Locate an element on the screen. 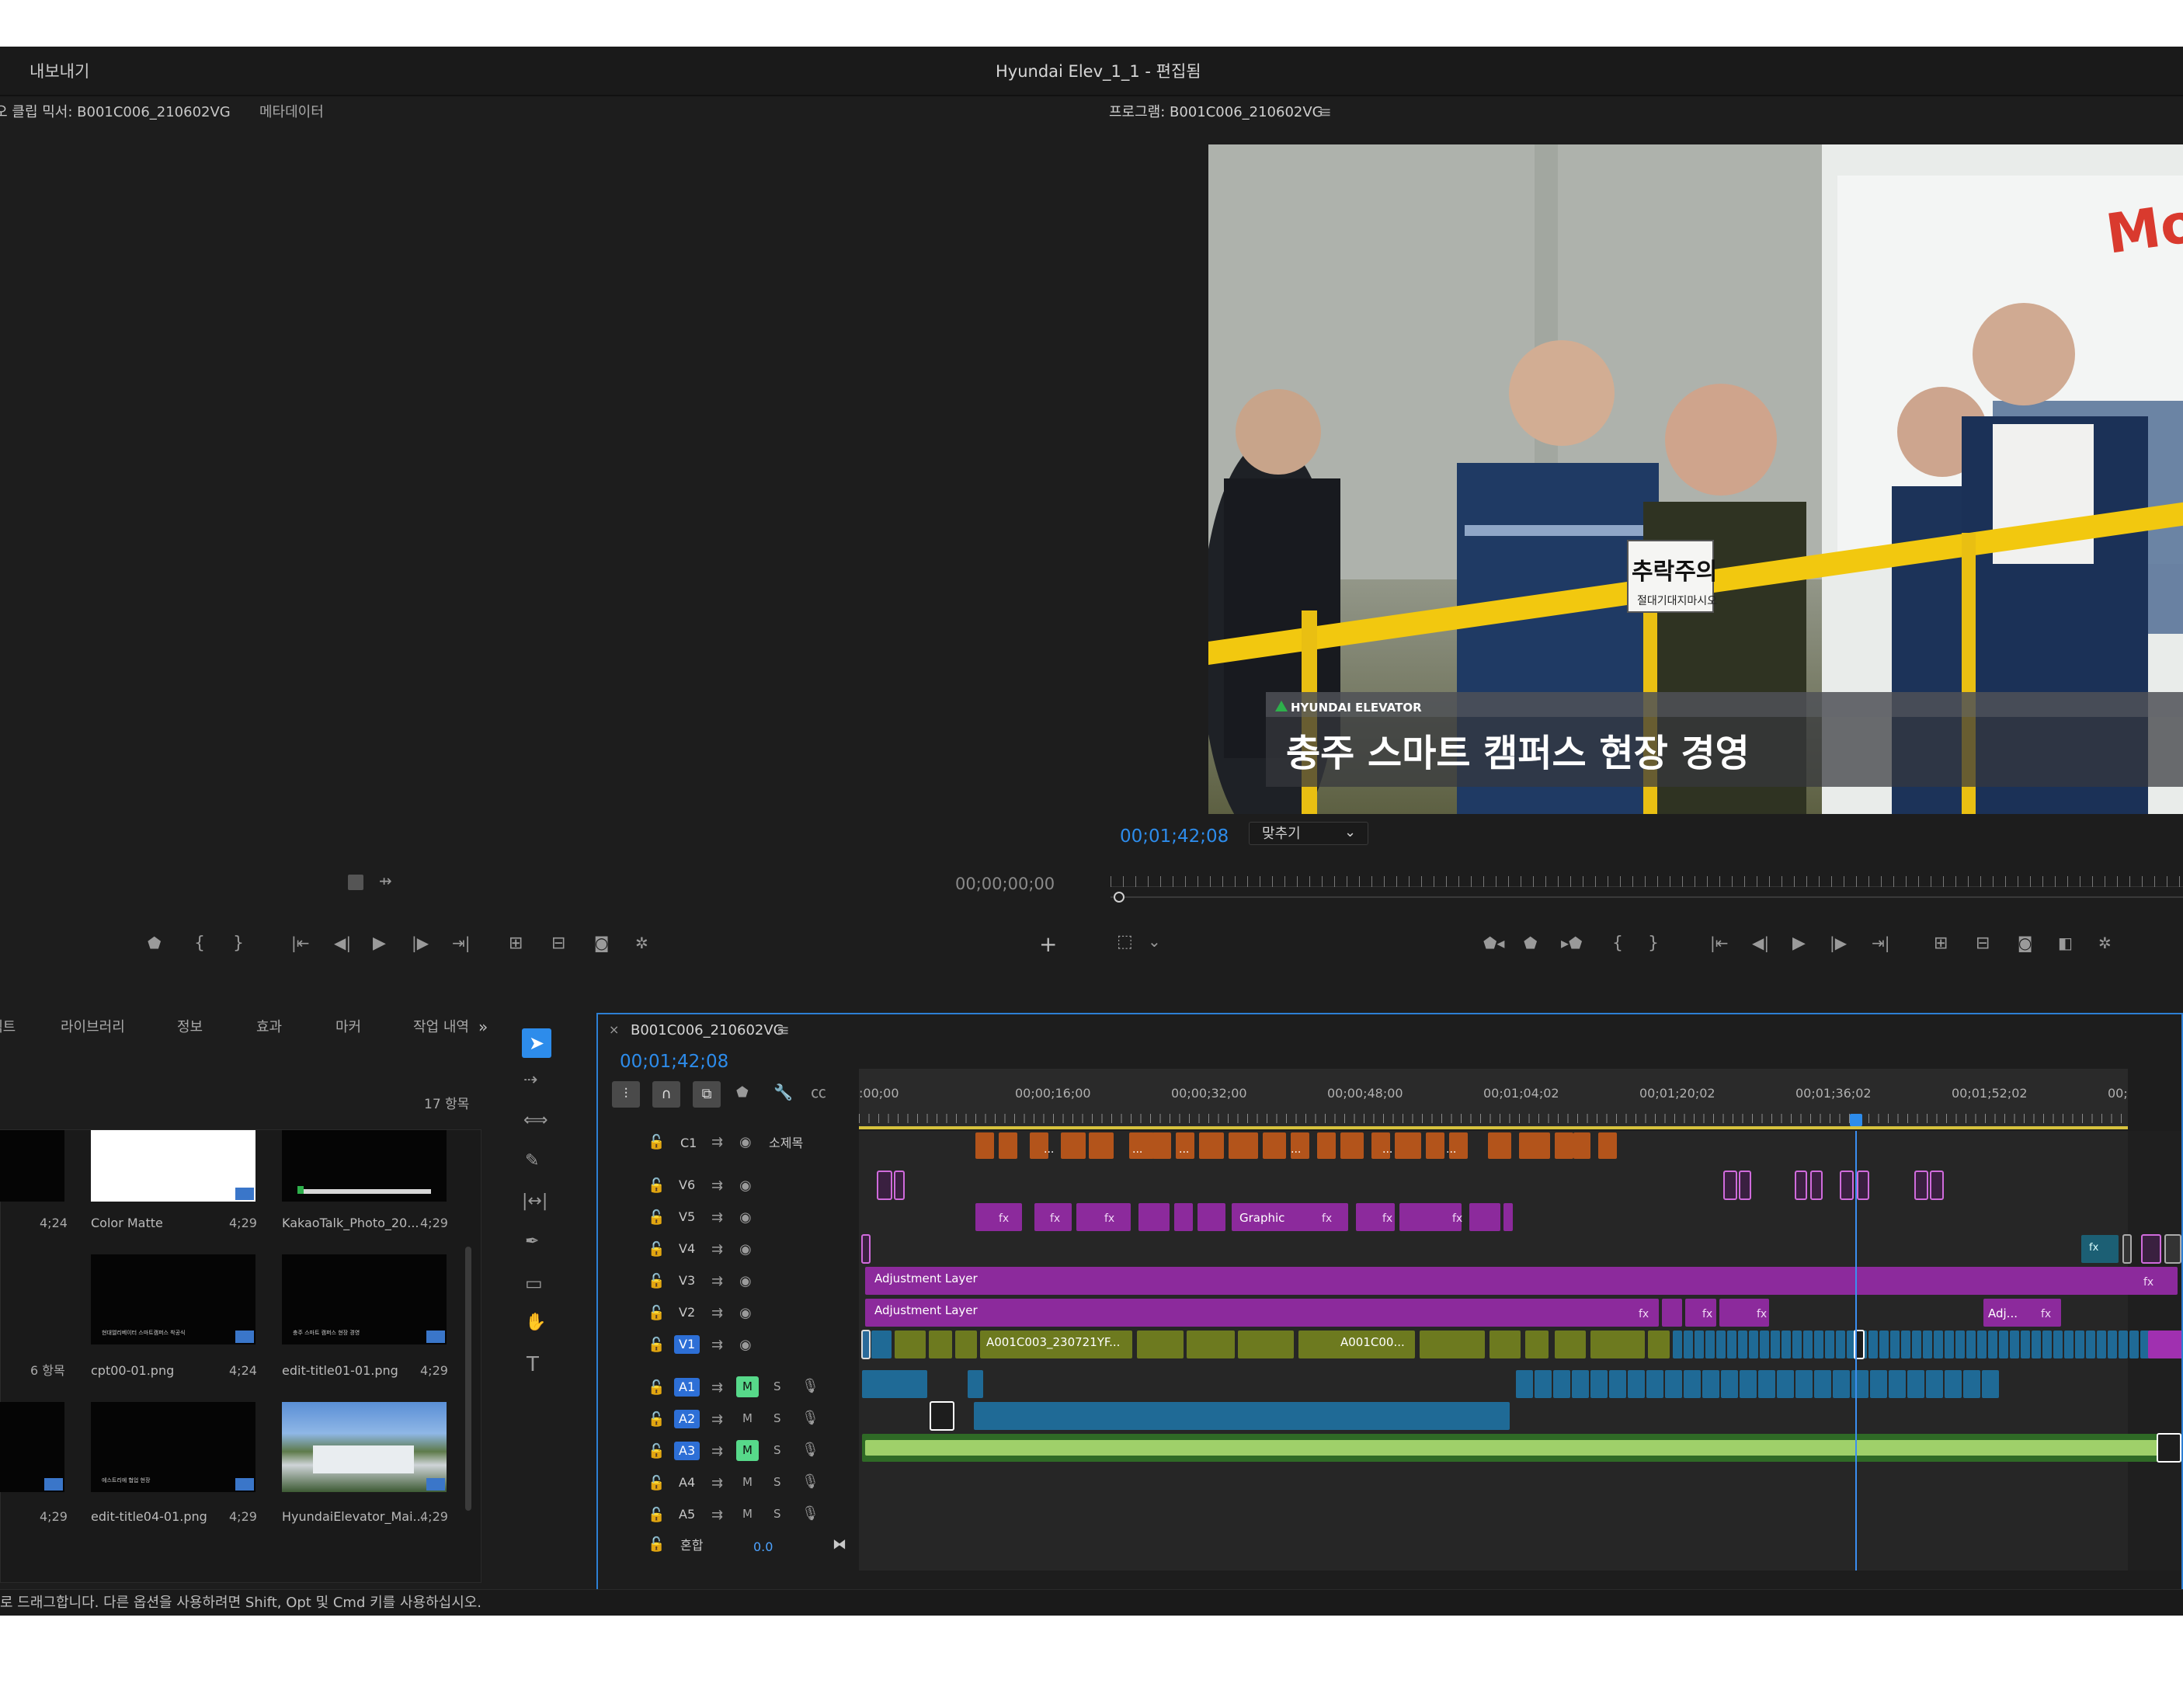  safe-margins-icon: ⬚ is located at coordinates (1125, 942).